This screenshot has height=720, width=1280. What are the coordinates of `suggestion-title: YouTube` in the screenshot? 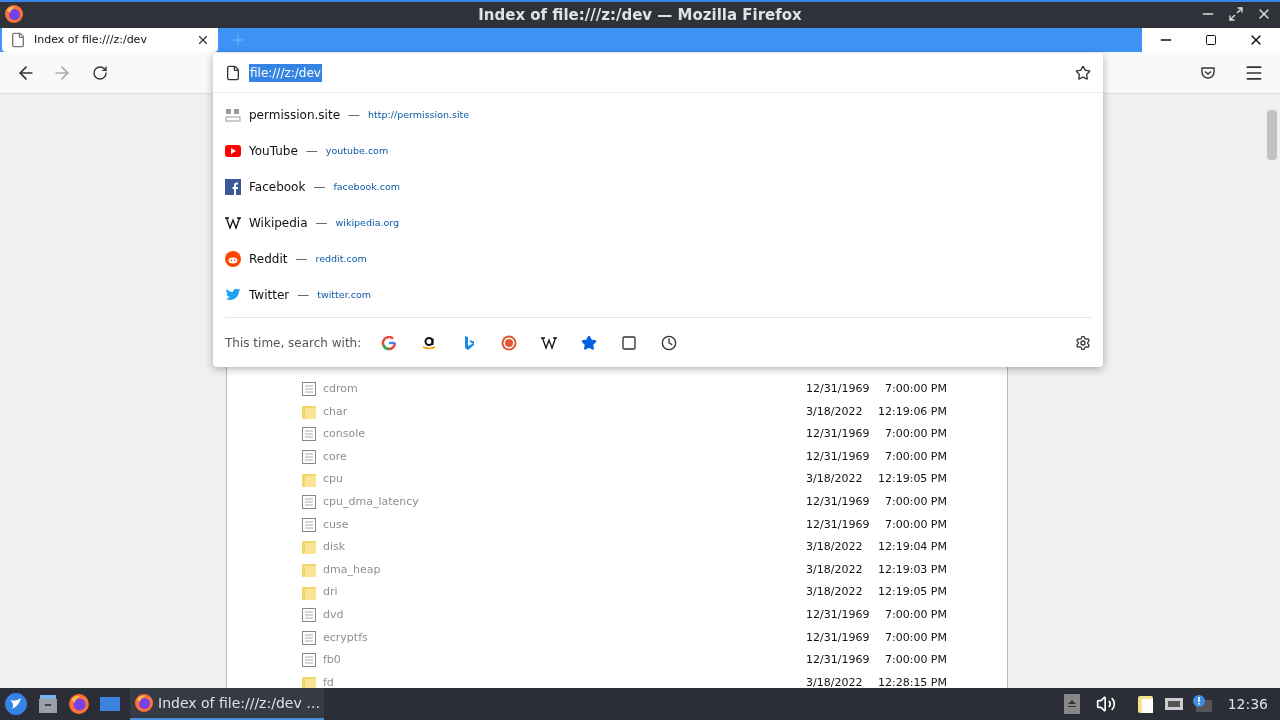 It's located at (273, 151).